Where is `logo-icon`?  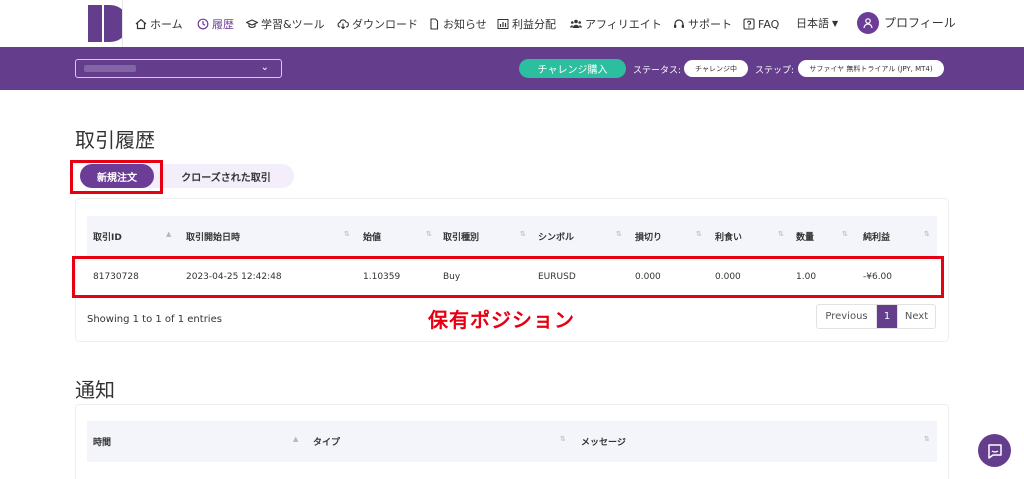
logo-icon is located at coordinates (102, 23).